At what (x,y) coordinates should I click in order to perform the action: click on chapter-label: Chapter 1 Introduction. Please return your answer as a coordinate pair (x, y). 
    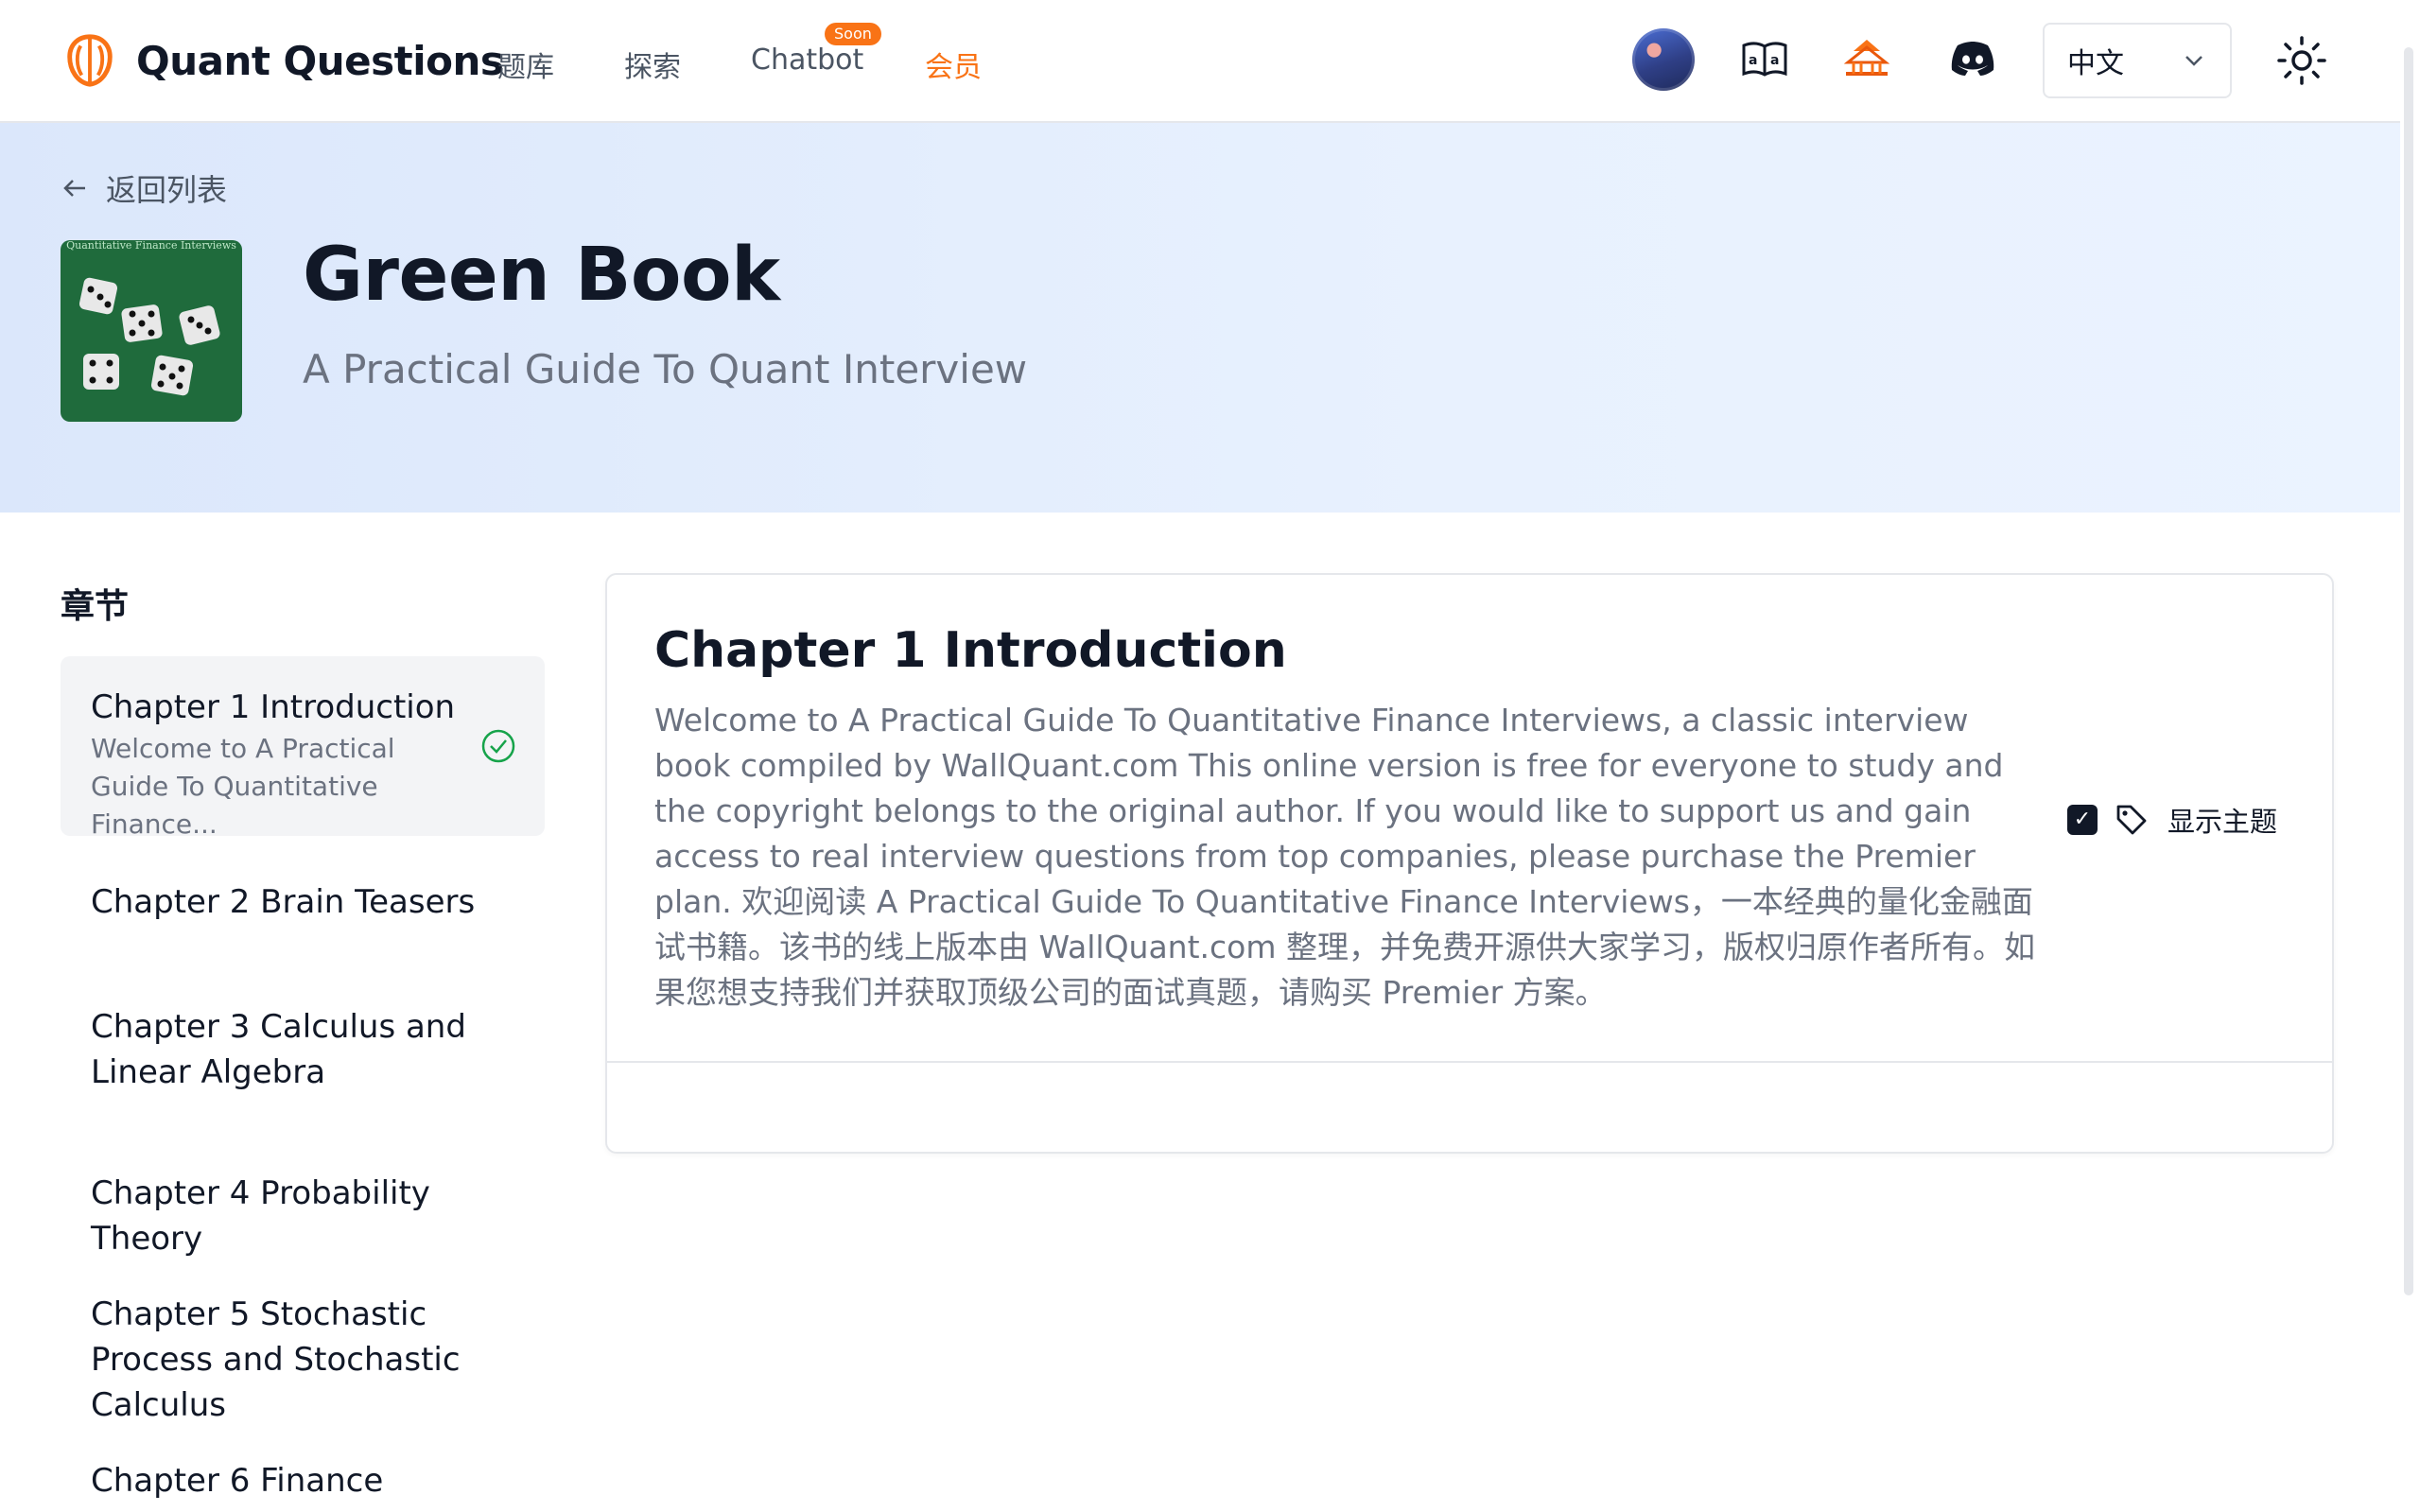
    Looking at the image, I should click on (273, 707).